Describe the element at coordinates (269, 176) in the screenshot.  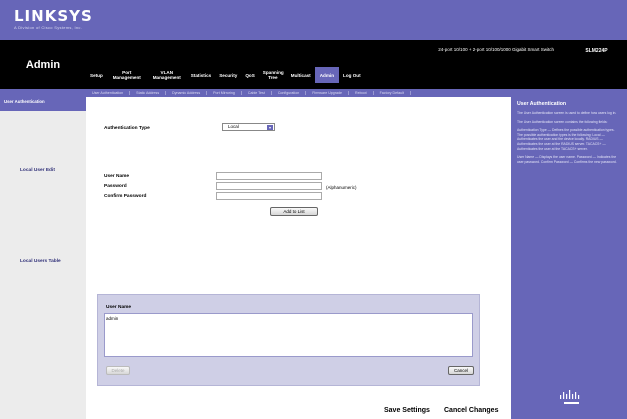
I see `user-name-field` at that location.